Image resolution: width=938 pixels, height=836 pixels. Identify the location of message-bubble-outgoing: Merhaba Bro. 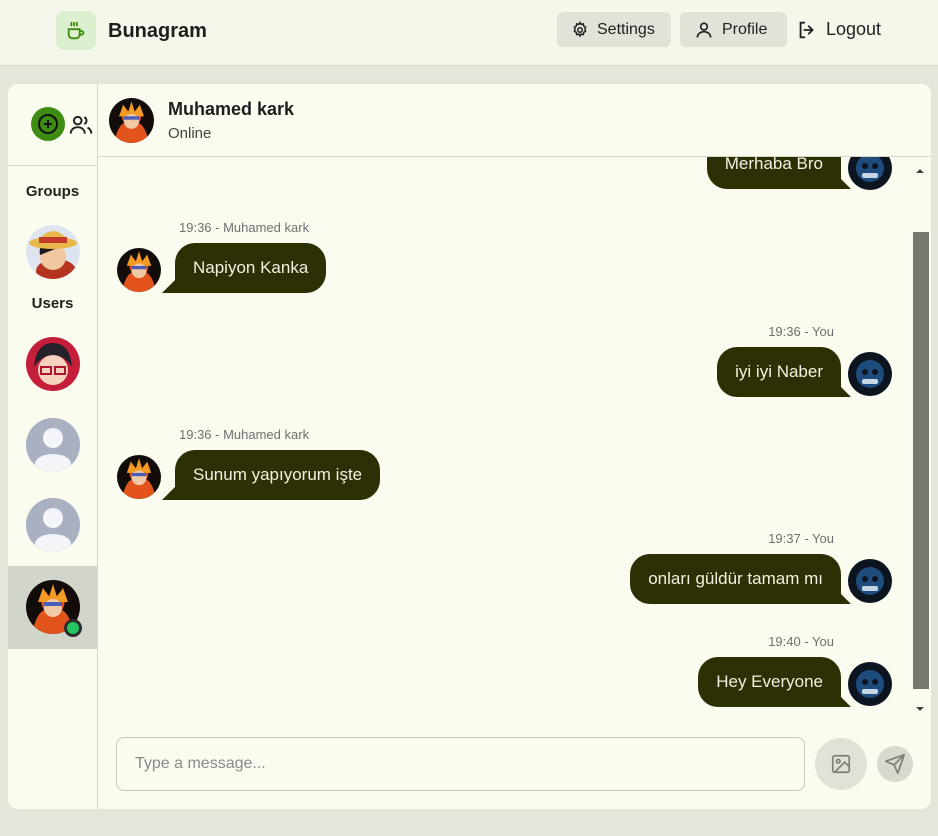
(773, 173).